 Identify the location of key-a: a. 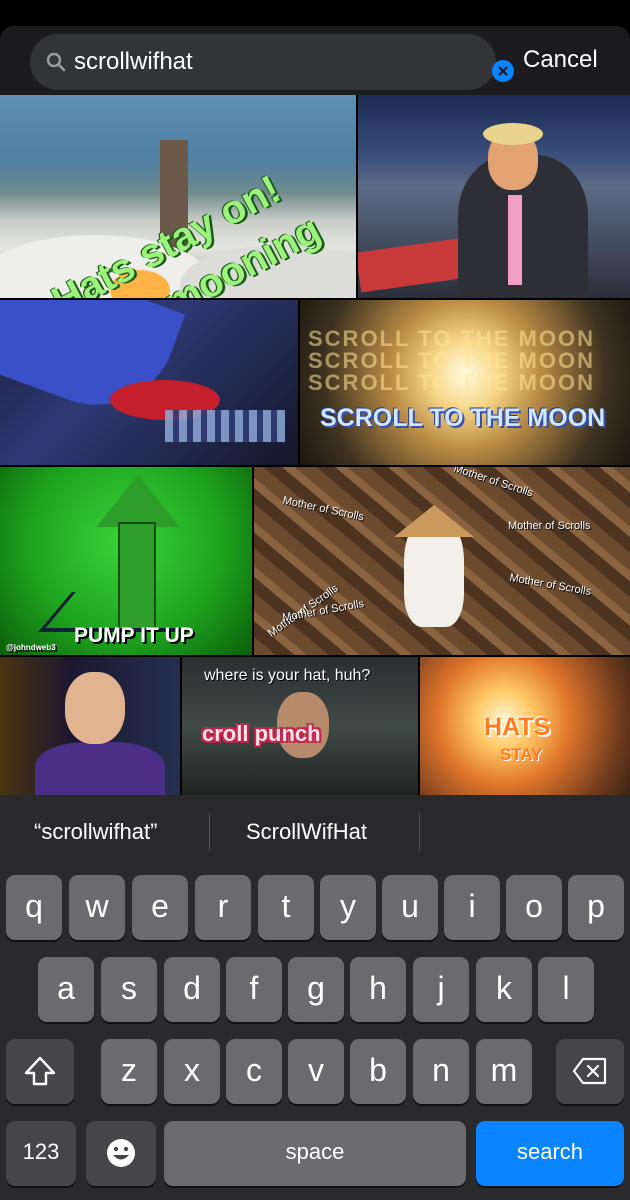
(66, 989).